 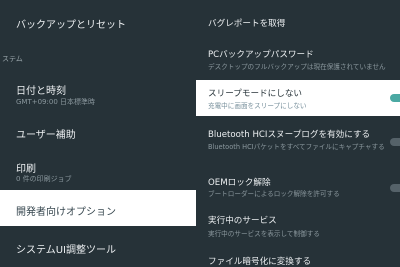 I want to click on category-backup-reset: バックアップとリセット, so click(x=98, y=20).